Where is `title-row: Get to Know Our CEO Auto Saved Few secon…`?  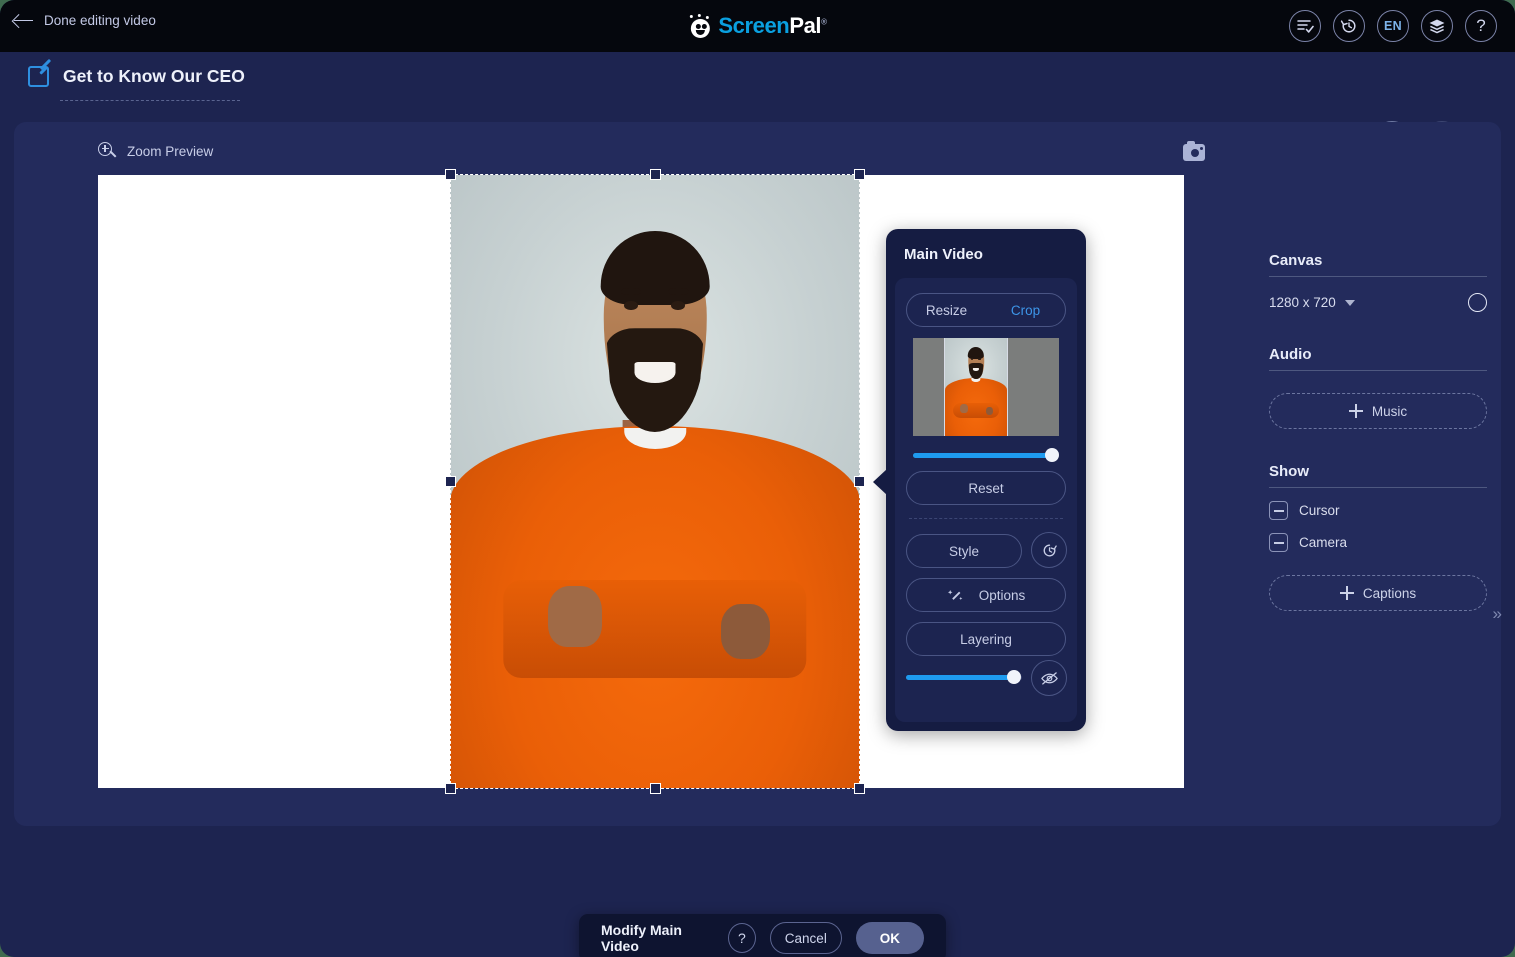 title-row: Get to Know Our CEO Auto Saved Few secon… is located at coordinates (757, 105).